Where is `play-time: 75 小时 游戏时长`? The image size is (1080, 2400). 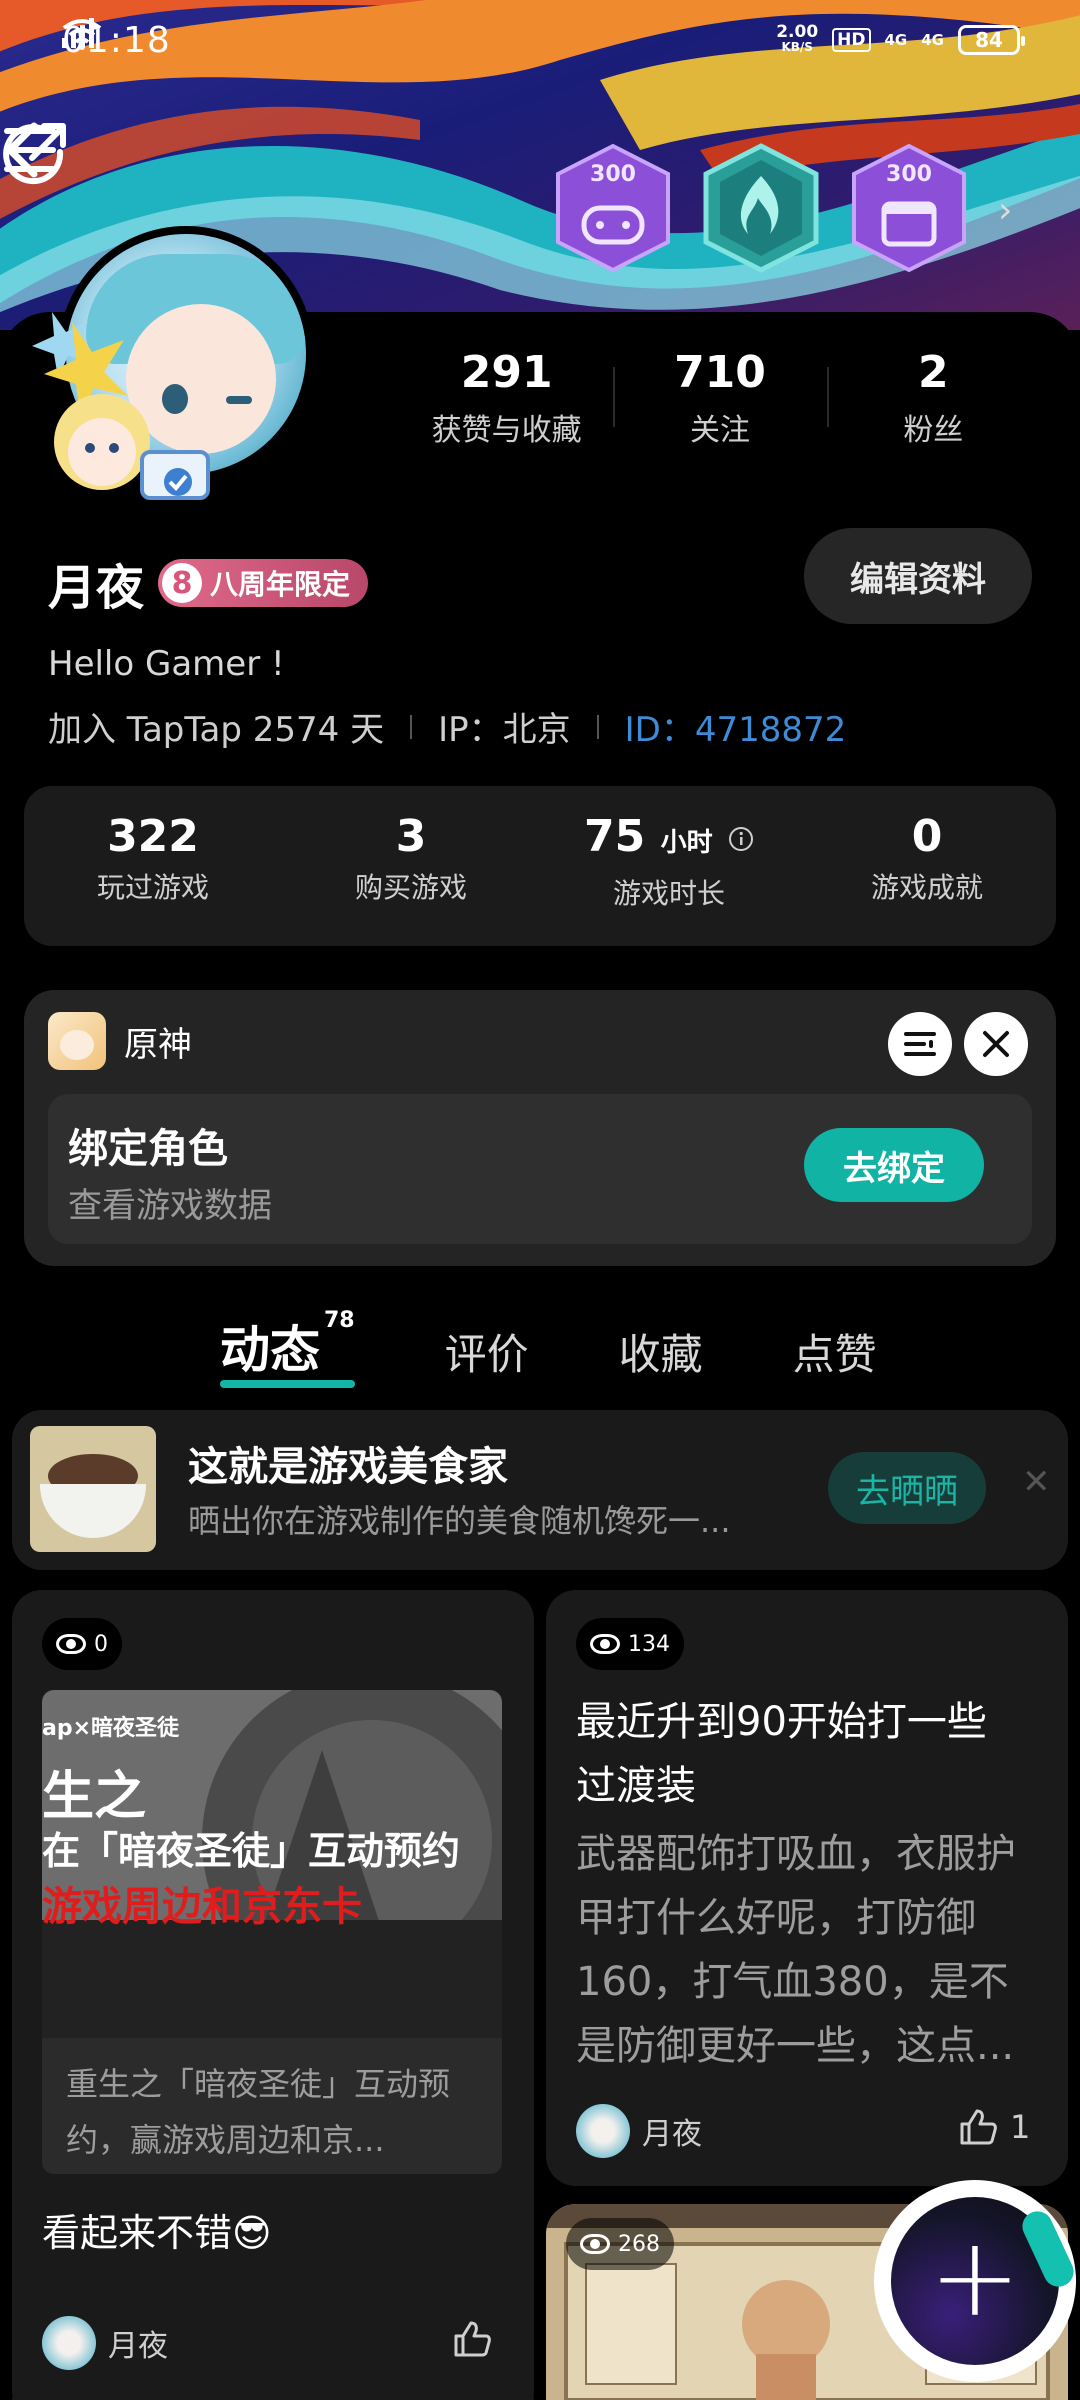 play-time: 75 小时 游戏时长 is located at coordinates (669, 866).